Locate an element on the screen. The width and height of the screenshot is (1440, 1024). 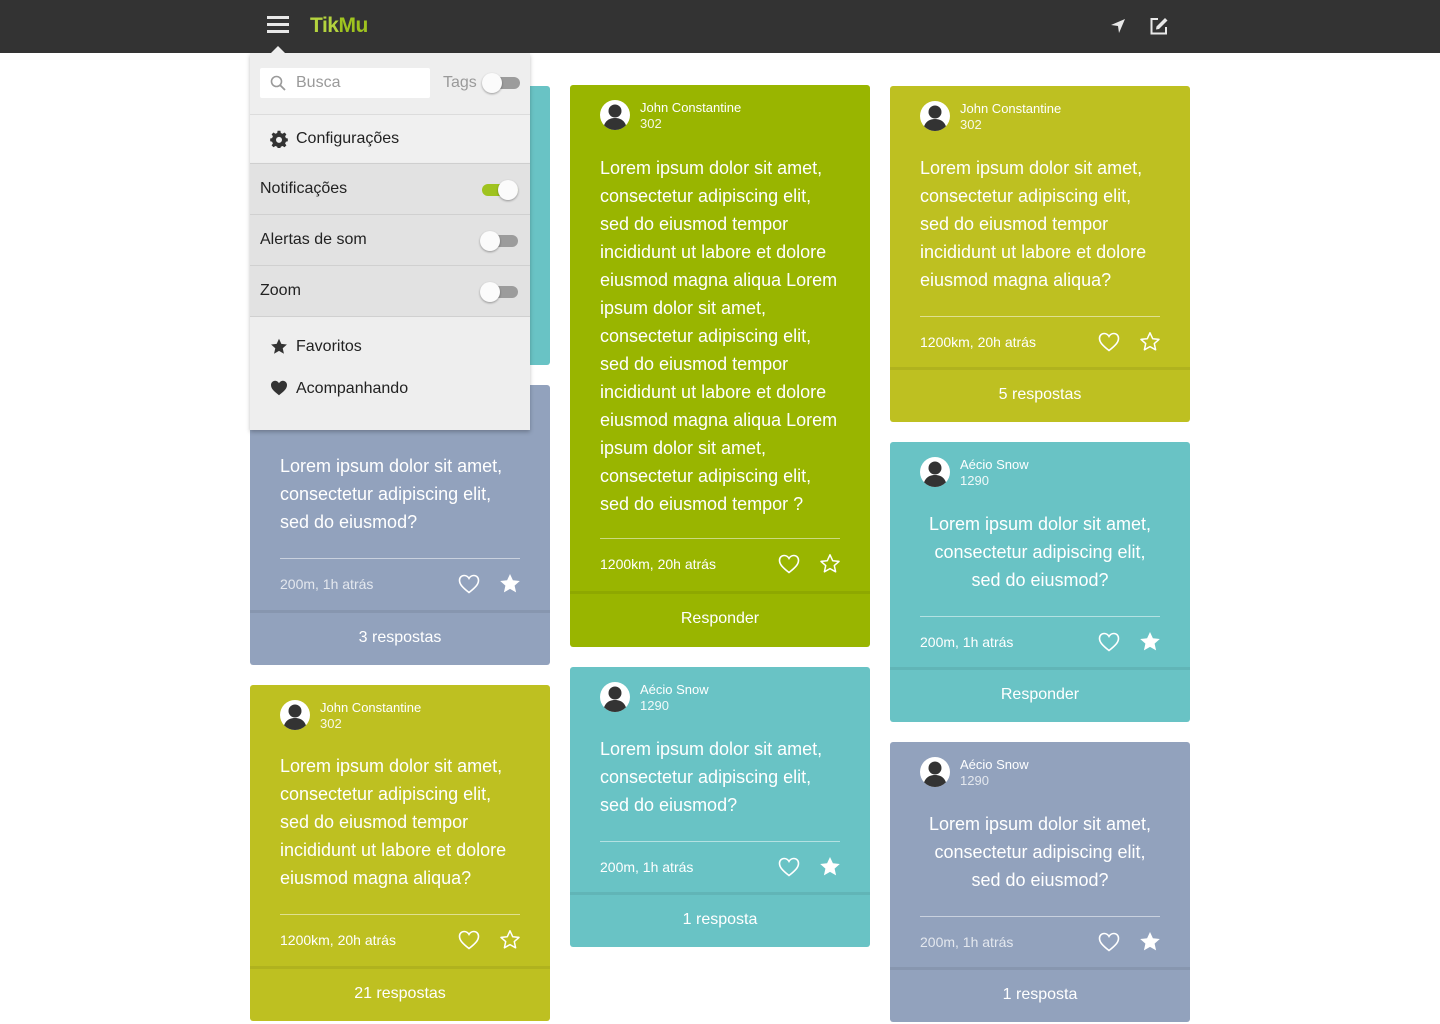
menu-item-label: Configurações is located at coordinates (348, 138).